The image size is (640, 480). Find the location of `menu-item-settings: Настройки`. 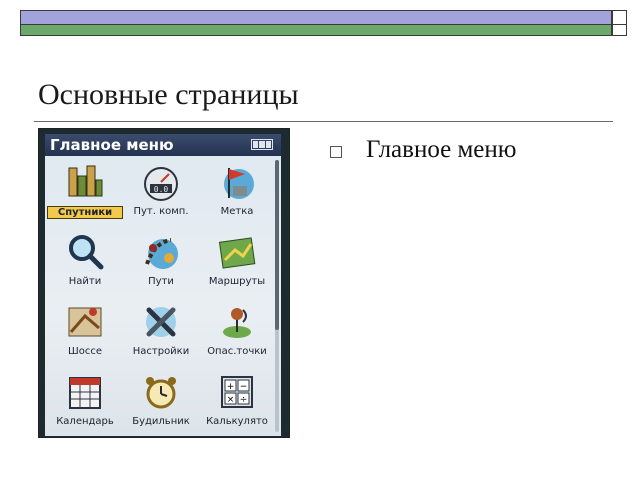

menu-item-settings: Настройки is located at coordinates (161, 333).